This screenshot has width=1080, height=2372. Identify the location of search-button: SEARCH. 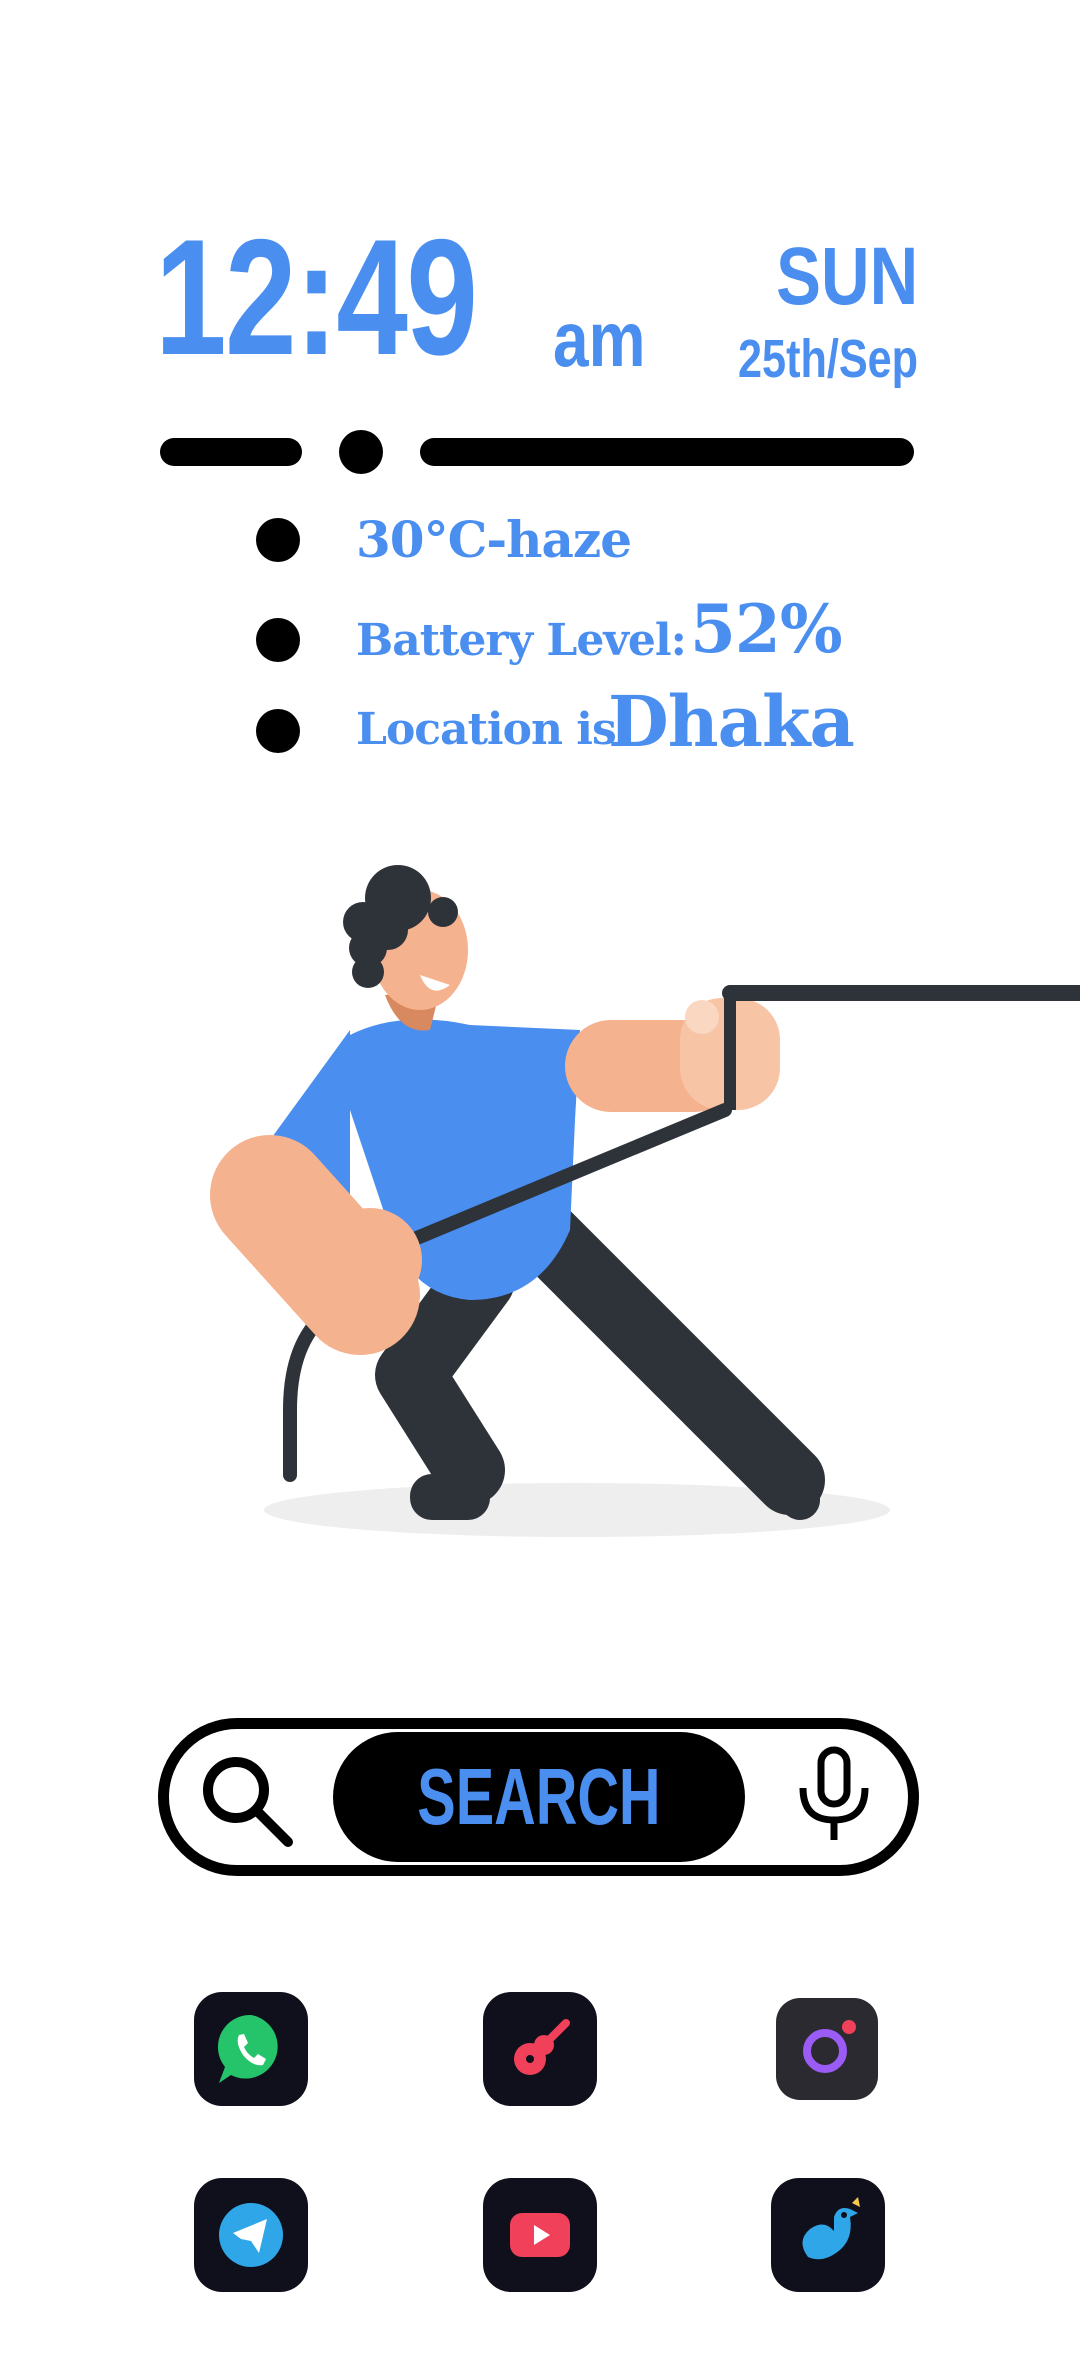
(539, 1797).